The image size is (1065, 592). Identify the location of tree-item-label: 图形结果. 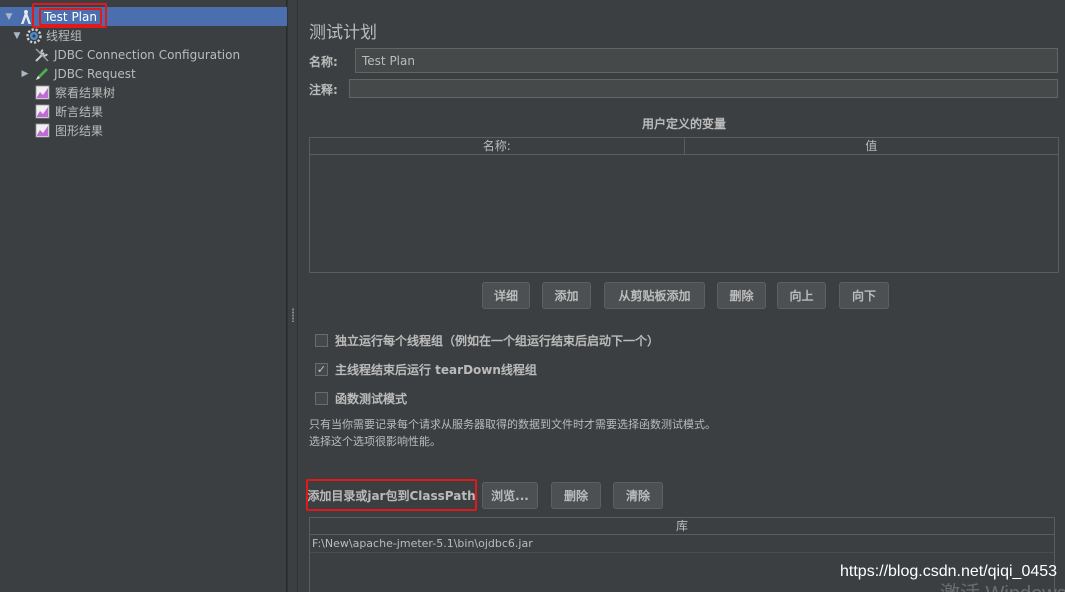
(79, 131).